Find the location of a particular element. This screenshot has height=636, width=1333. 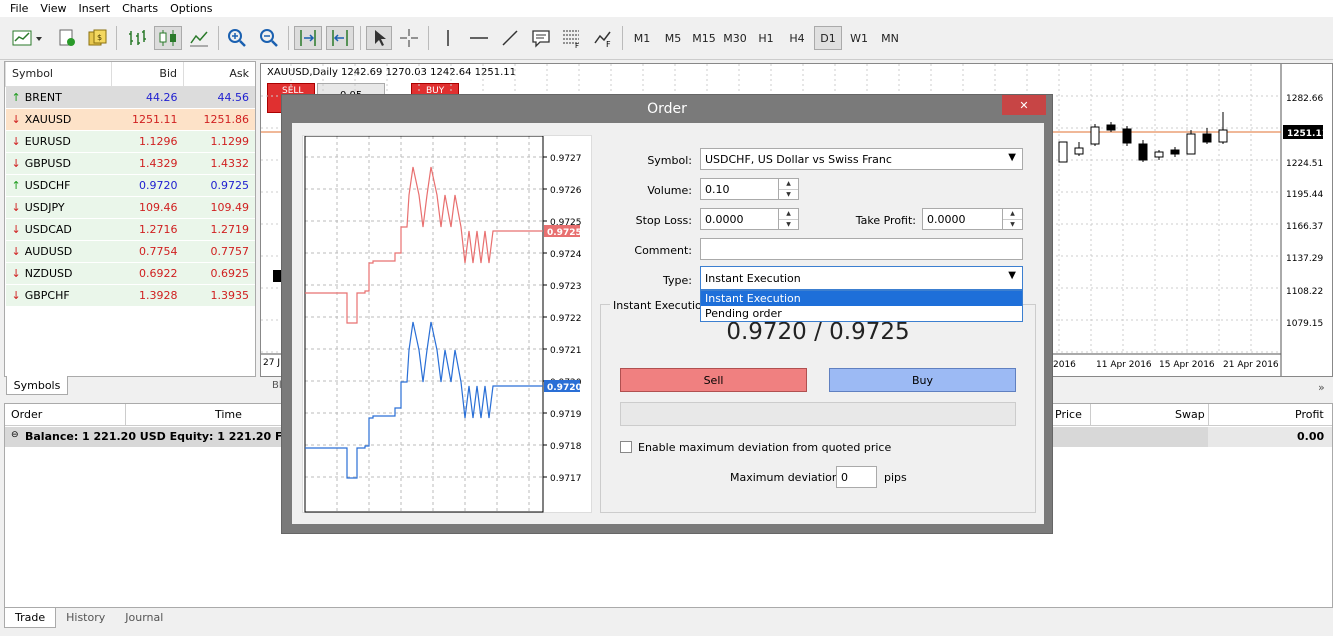

market-watch-row: ↓ AUDUSD 0.7754 0.7757 is located at coordinates (130, 250).